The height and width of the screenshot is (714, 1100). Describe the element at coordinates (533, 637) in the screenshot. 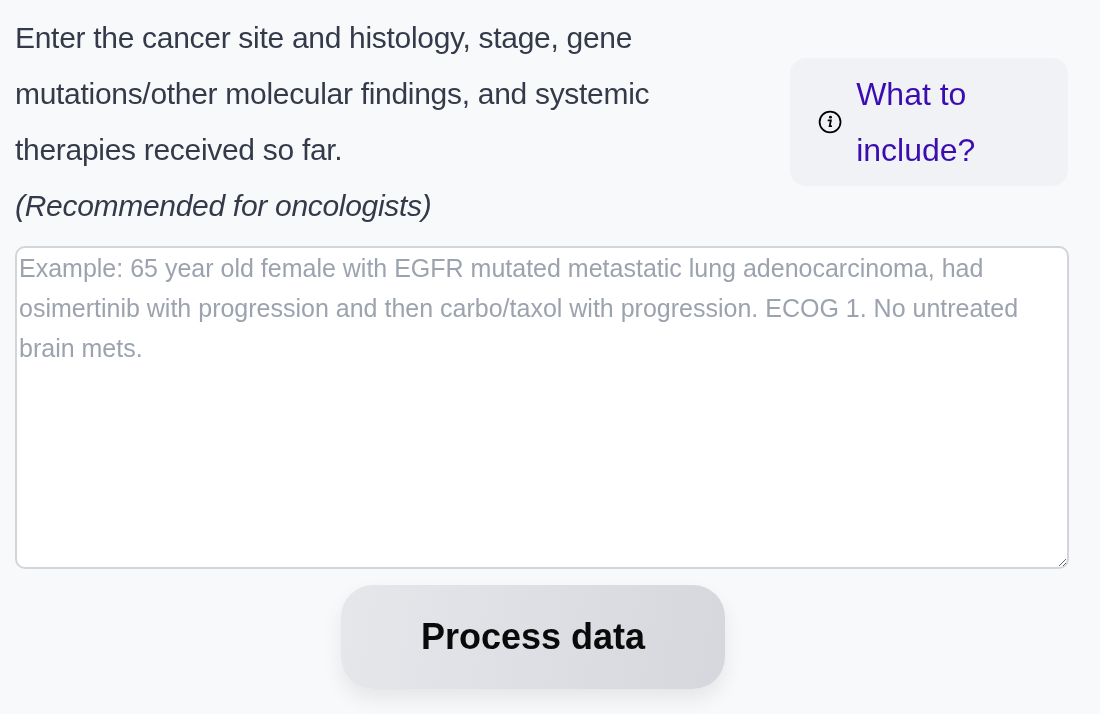

I see `process-data-button: Process data` at that location.